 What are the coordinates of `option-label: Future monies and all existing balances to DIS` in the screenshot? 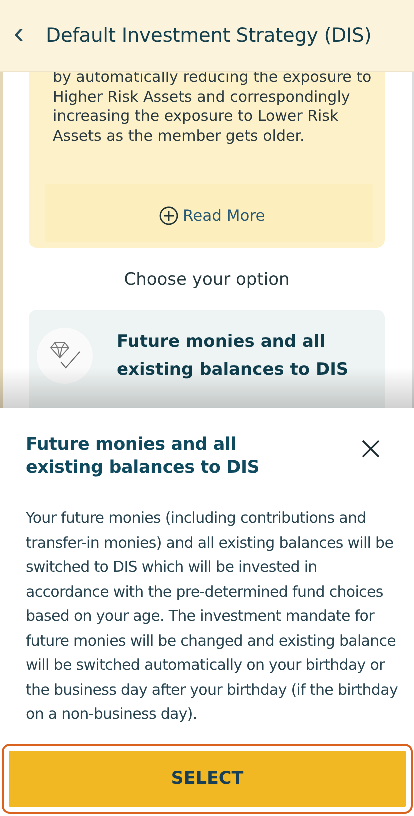 It's located at (233, 356).